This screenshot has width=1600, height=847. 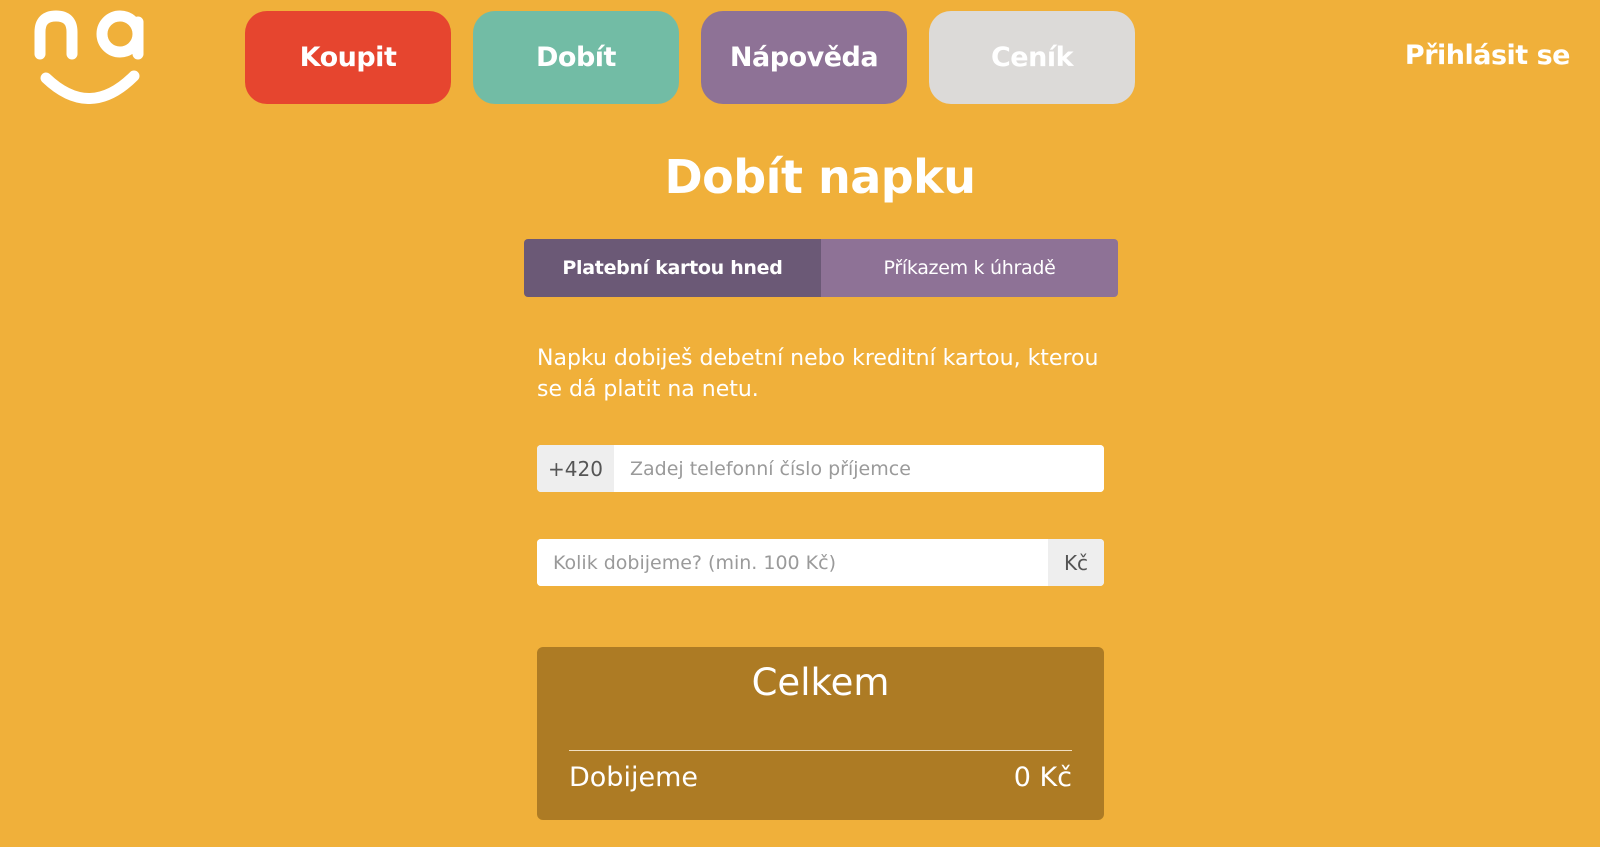 What do you see at coordinates (1076, 562) in the screenshot?
I see `currency-suffix: Kč` at bounding box center [1076, 562].